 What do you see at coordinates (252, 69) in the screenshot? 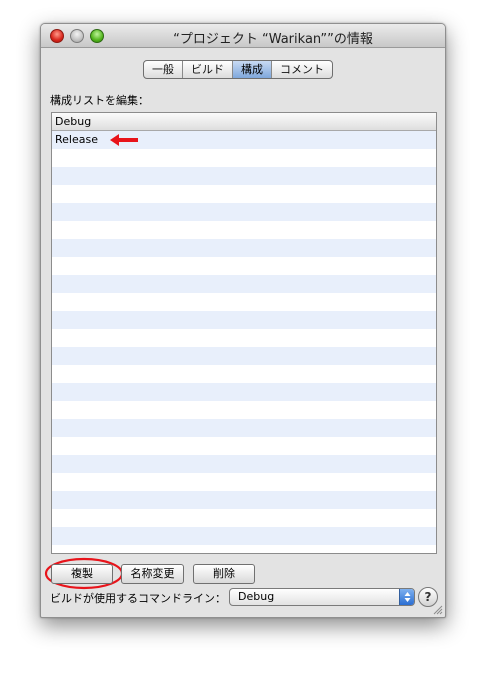
I see `tab-configurations: 構成` at bounding box center [252, 69].